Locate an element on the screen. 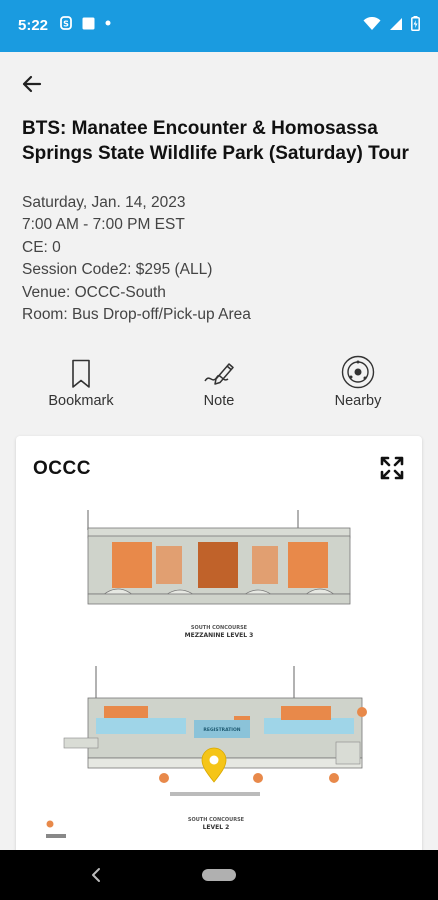 Image resolution: width=438 pixels, height=900 pixels. nearby-target-icon is located at coordinates (358, 372).